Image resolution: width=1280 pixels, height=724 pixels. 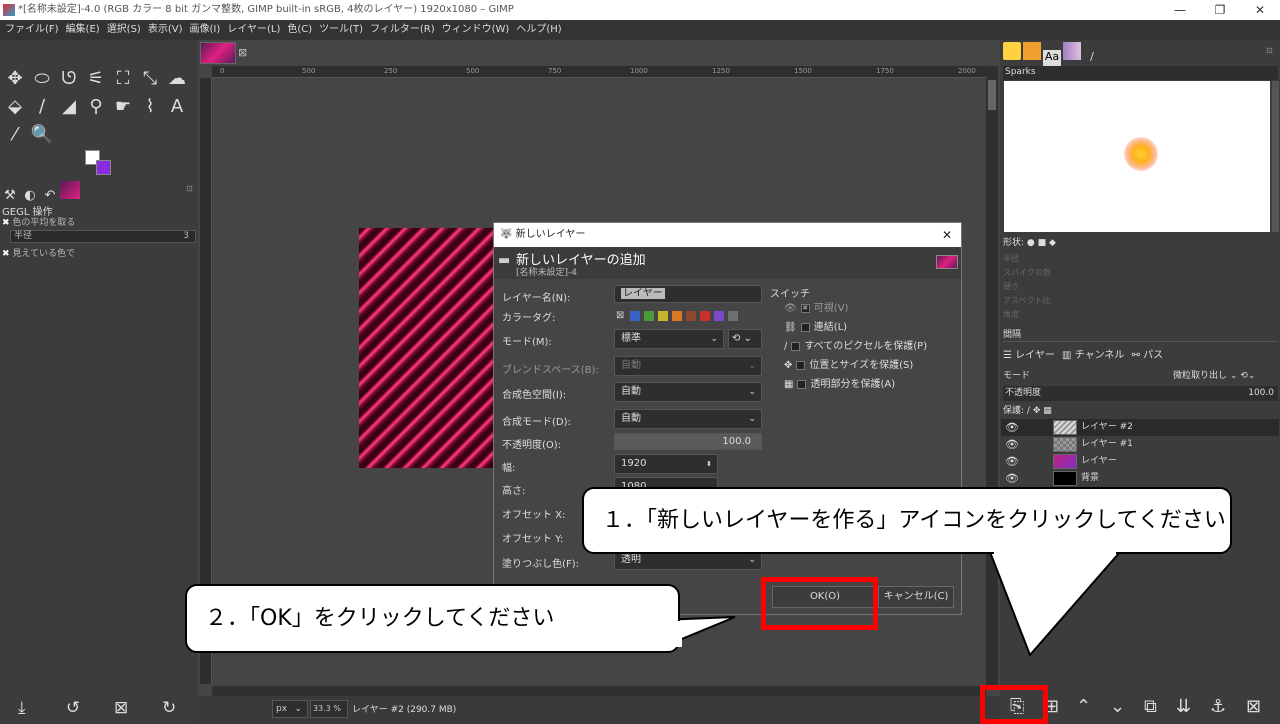 I want to click on layer-item: 👁 レイヤー #1, so click(x=1140, y=444).